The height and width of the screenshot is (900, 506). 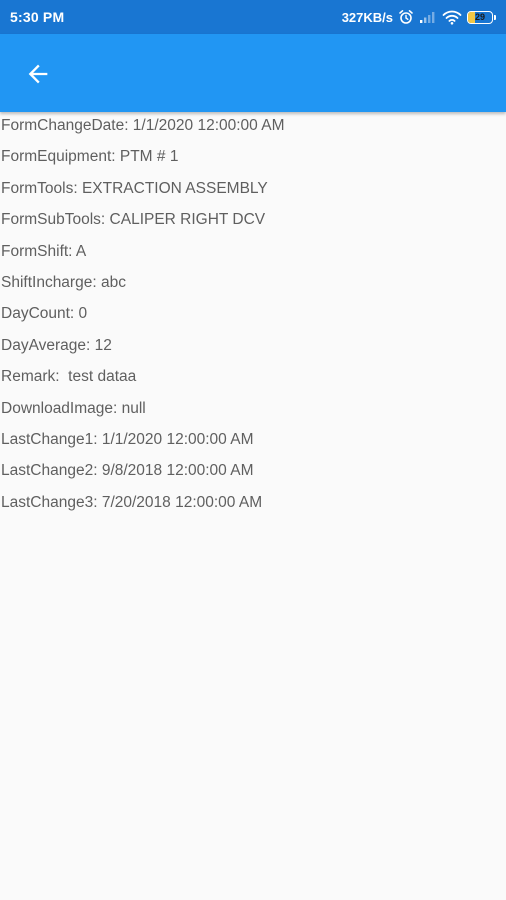 I want to click on detail-row: LastChange2: 9/8/2018 12:00:00 AM, so click(x=127, y=471).